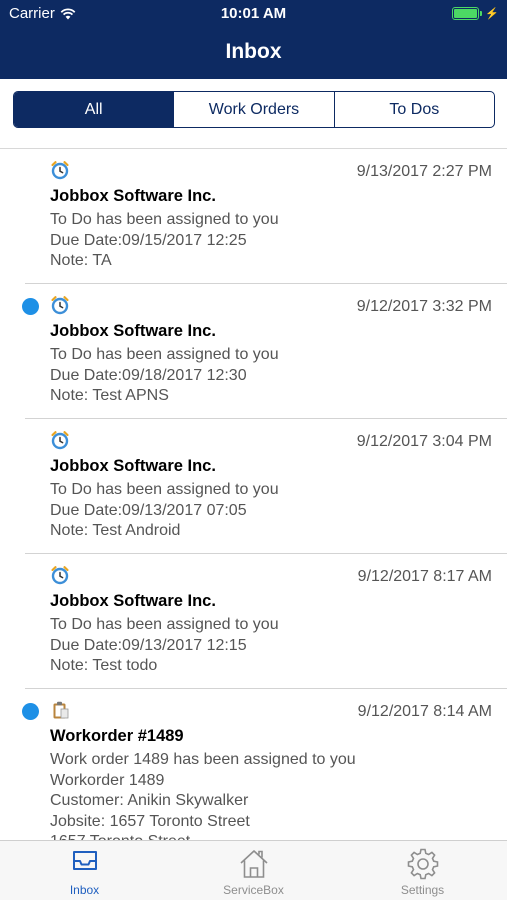  I want to click on tab-settings: Settings, so click(422, 870).